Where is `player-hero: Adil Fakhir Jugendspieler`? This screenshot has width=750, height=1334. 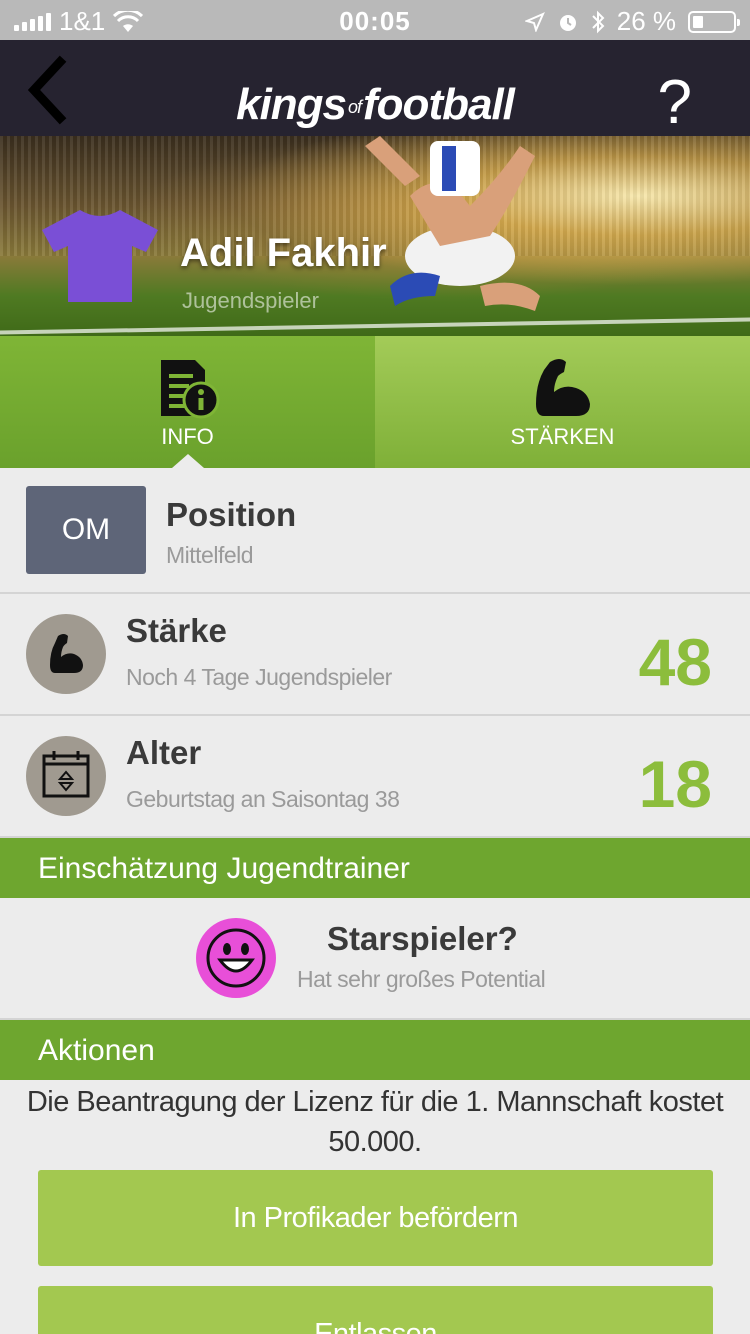 player-hero: Adil Fakhir Jugendspieler is located at coordinates (375, 236).